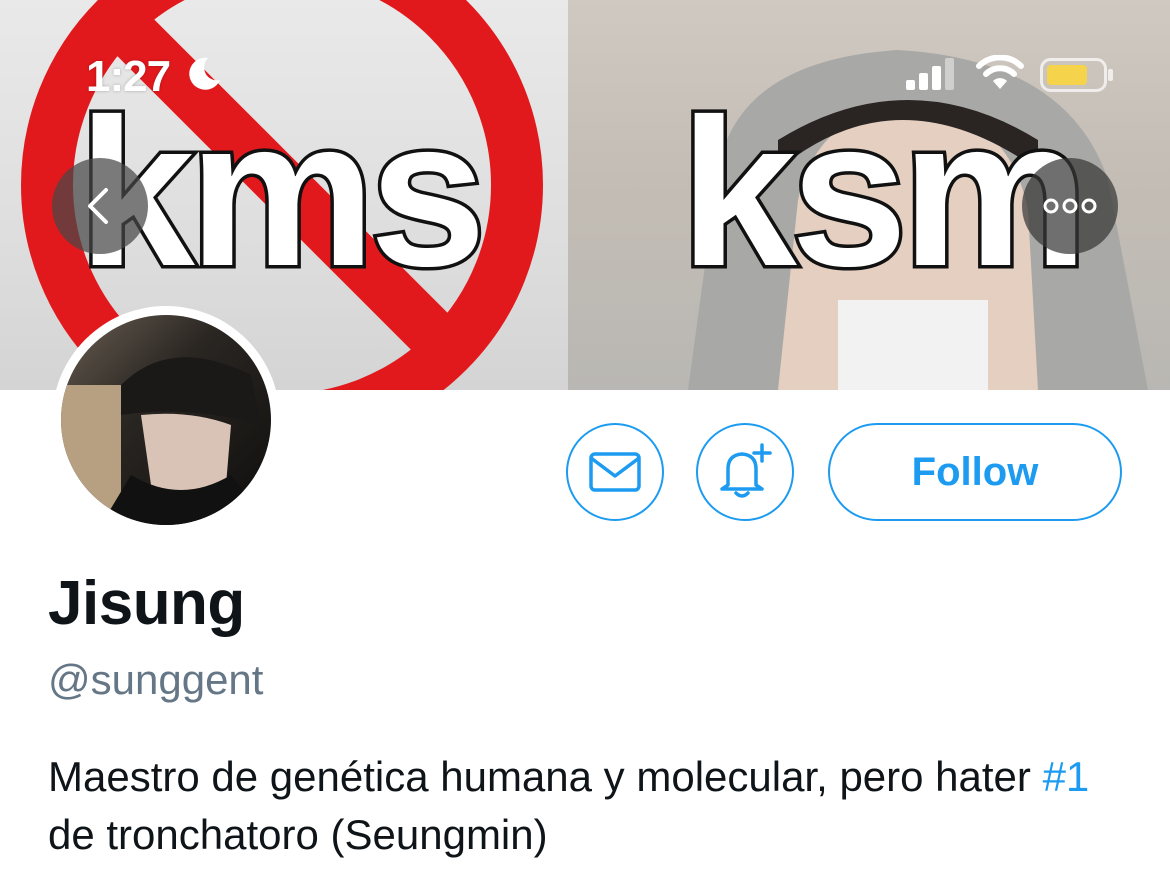 This screenshot has height=882, width=1170. I want to click on display-name: Jisung, so click(146, 603).